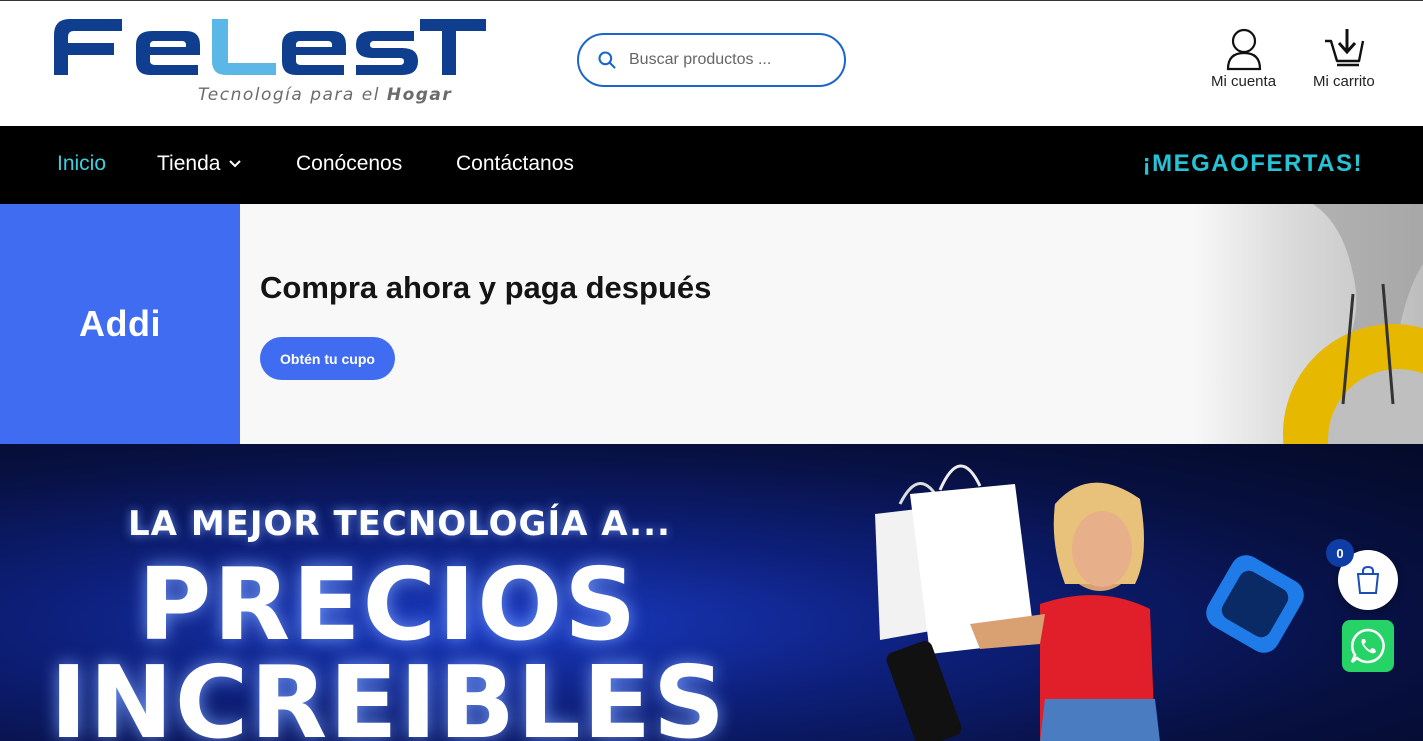  I want to click on chevron-down-icon, so click(235, 164).